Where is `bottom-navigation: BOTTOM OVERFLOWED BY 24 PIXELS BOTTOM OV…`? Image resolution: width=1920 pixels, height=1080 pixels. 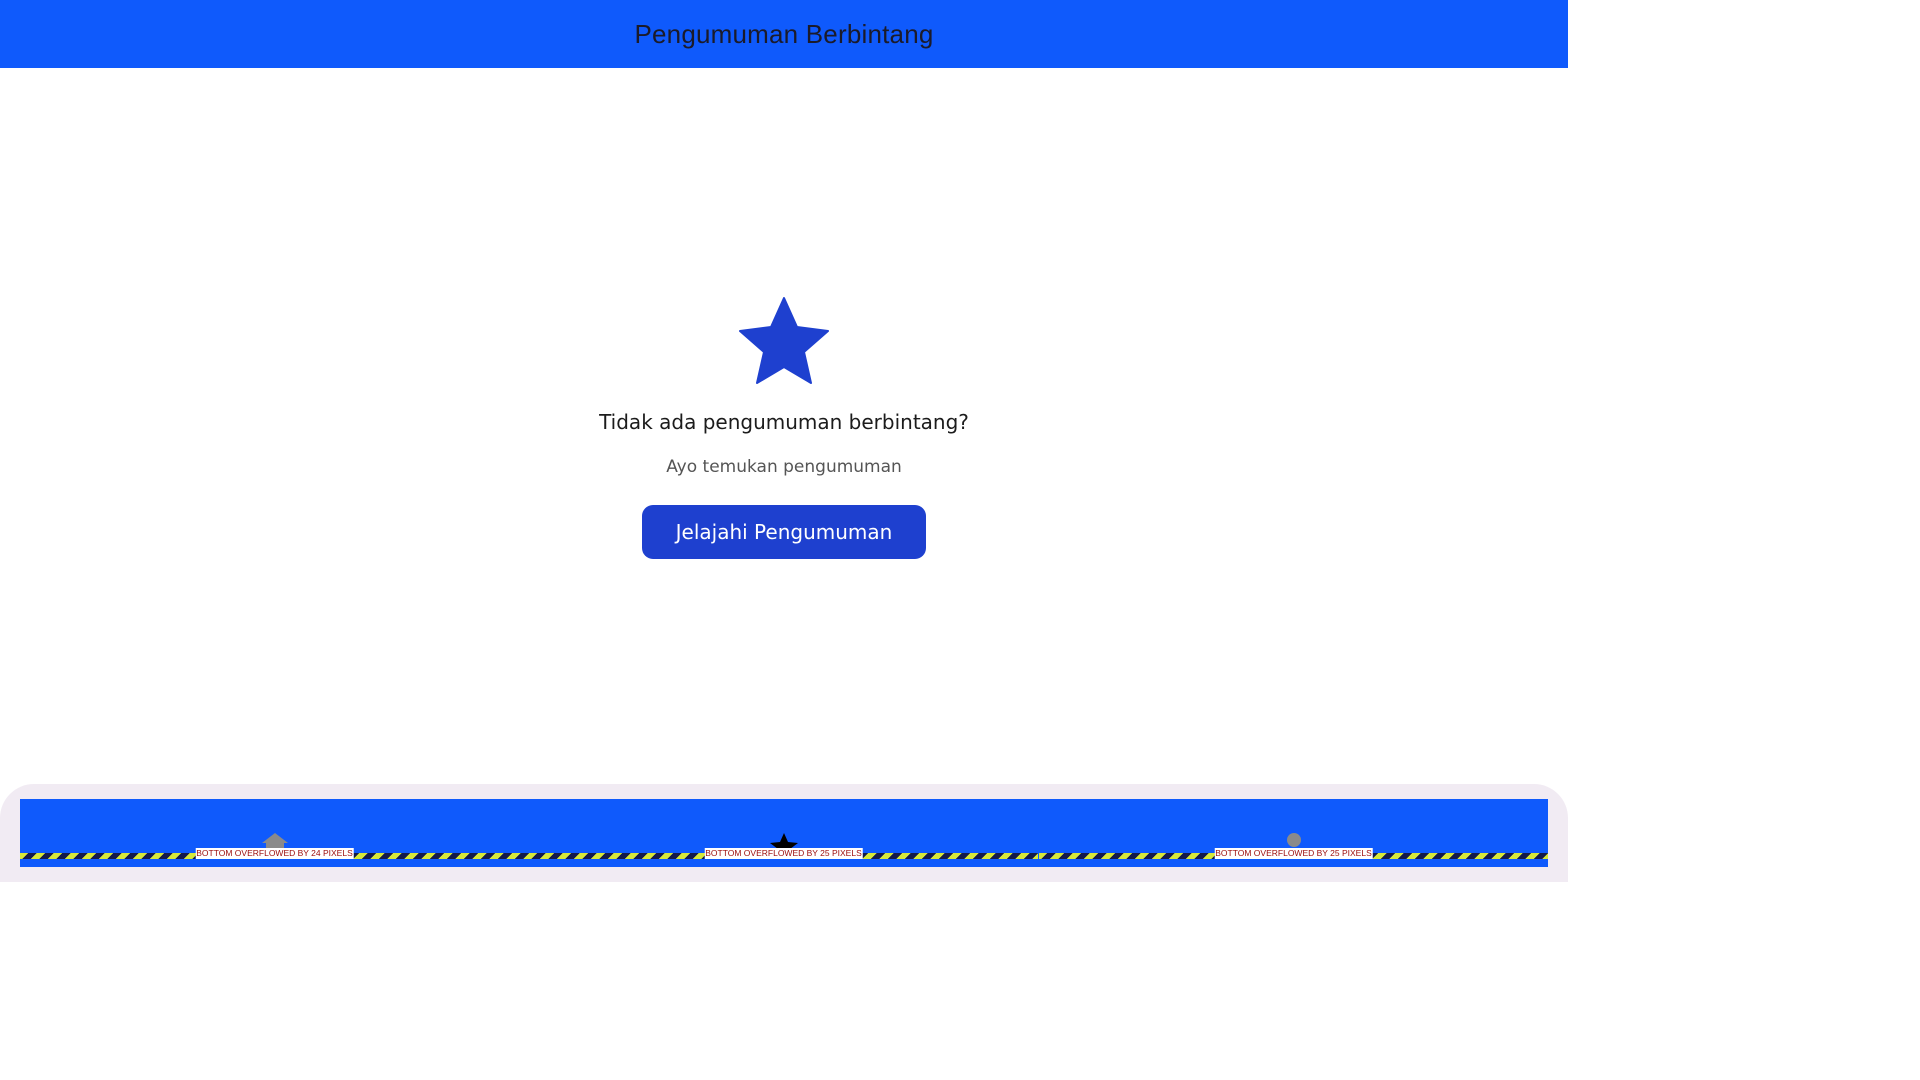
bottom-navigation: BOTTOM OVERFLOWED BY 24 PIXELS BOTTOM OV… is located at coordinates (784, 833).